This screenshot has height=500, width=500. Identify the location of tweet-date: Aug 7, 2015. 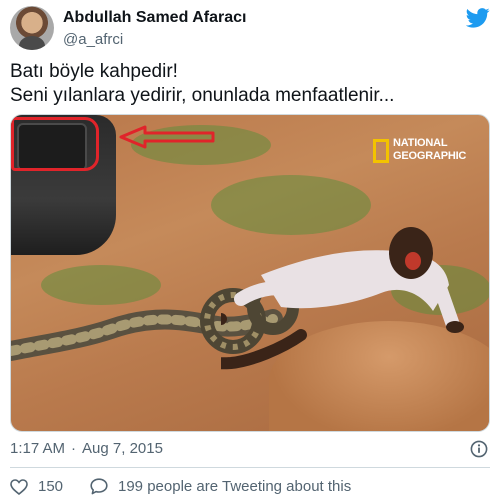
(122, 448).